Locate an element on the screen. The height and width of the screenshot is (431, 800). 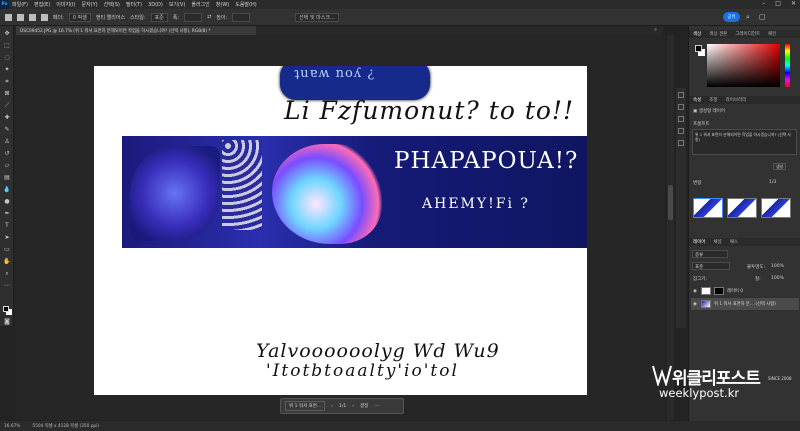
eraser-tool-icon: ▱ is located at coordinates (7, 165).